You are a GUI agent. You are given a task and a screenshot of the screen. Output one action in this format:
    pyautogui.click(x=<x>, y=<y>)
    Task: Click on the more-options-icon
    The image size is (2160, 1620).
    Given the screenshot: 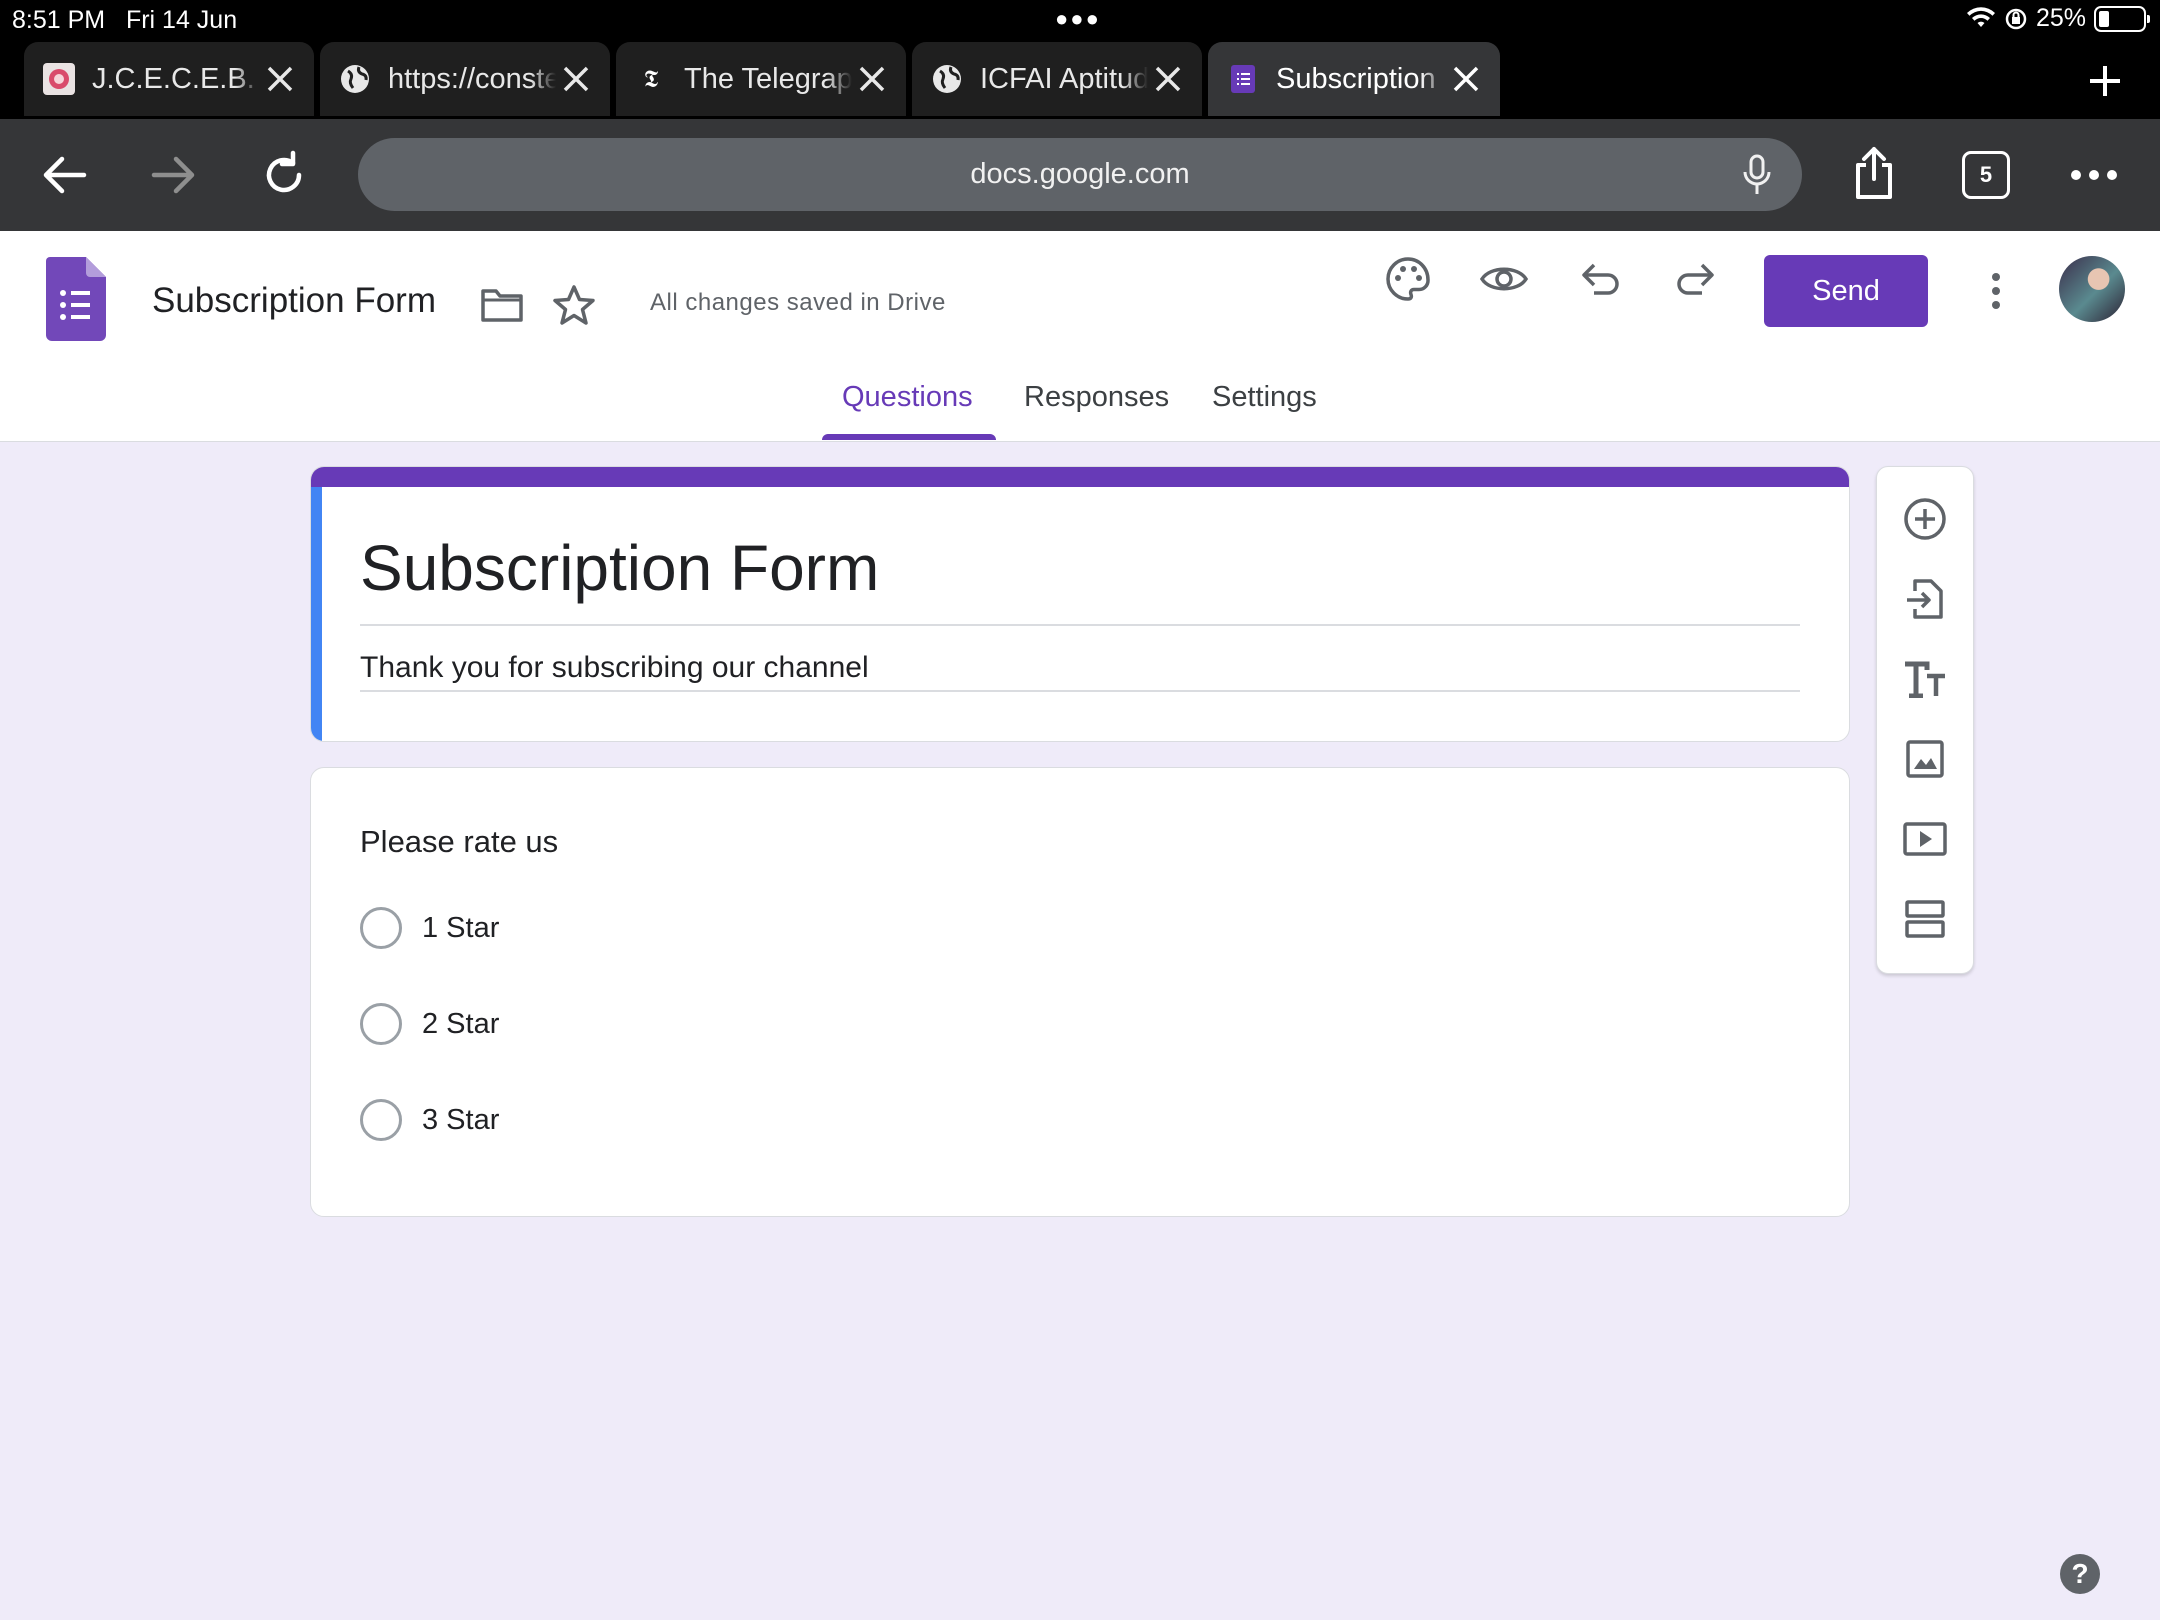 What is the action you would take?
    pyautogui.click(x=2094, y=175)
    